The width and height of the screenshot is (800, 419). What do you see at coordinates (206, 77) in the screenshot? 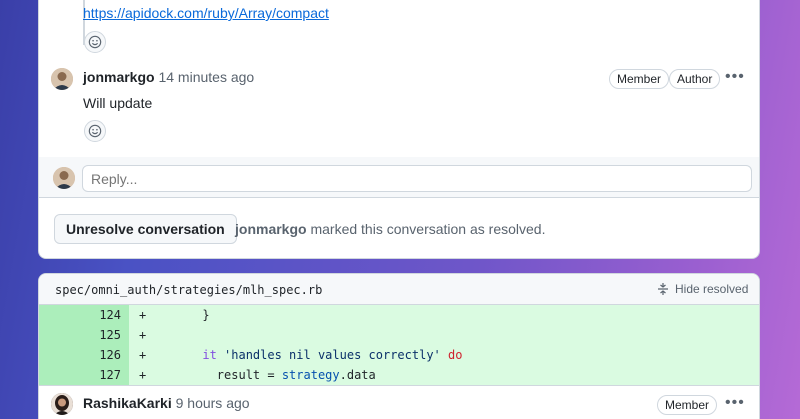
I see `comment-timestamp: 14 minutes ago` at bounding box center [206, 77].